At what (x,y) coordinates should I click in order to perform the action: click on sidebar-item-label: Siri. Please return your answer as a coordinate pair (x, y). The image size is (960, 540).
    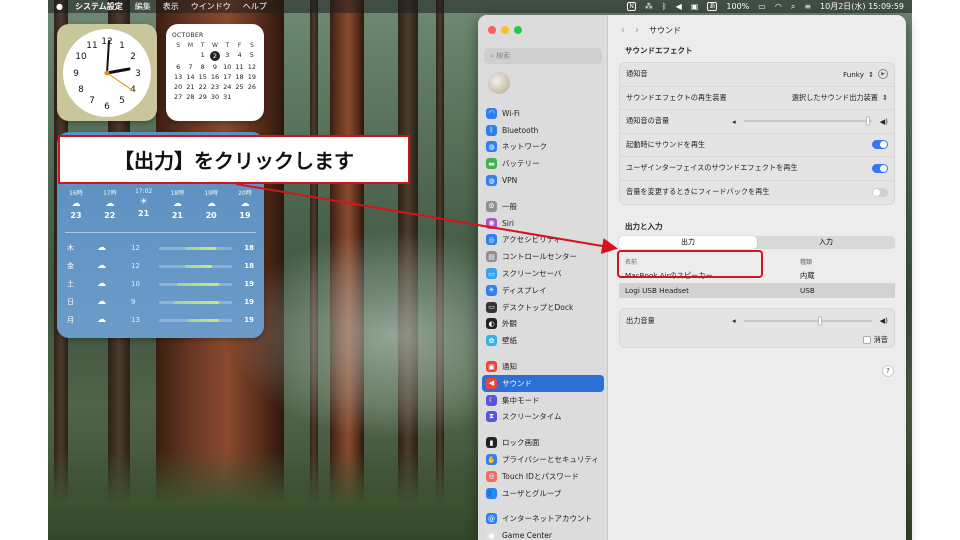
    Looking at the image, I should click on (508, 223).